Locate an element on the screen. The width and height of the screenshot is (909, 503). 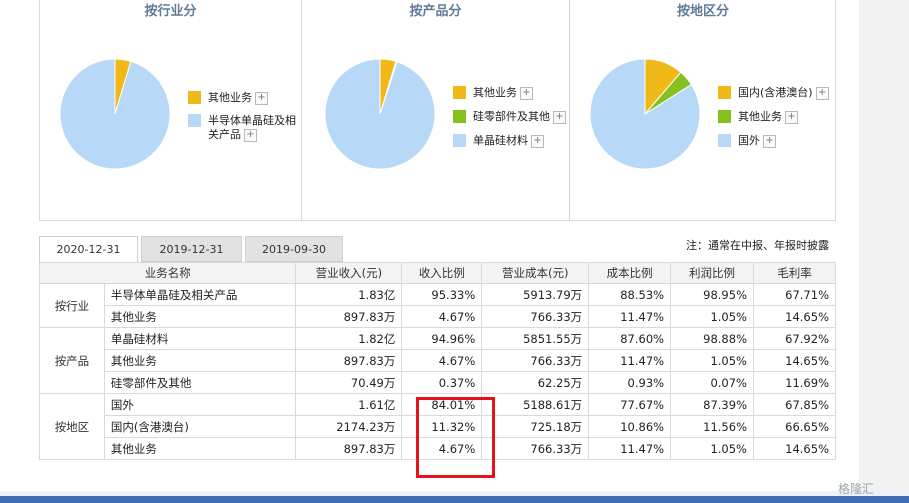
column-header: 利润比例 is located at coordinates (712, 273).